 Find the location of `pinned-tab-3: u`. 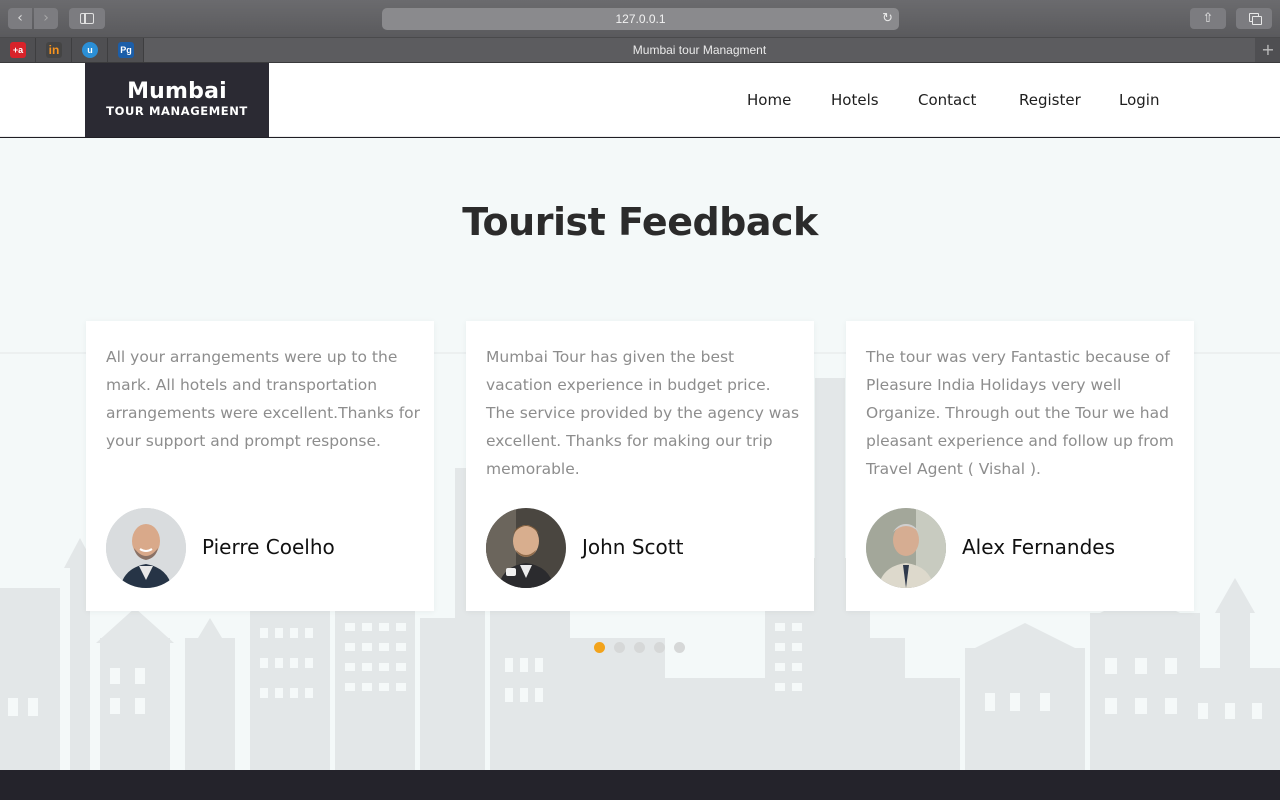

pinned-tab-3: u is located at coordinates (90, 50).